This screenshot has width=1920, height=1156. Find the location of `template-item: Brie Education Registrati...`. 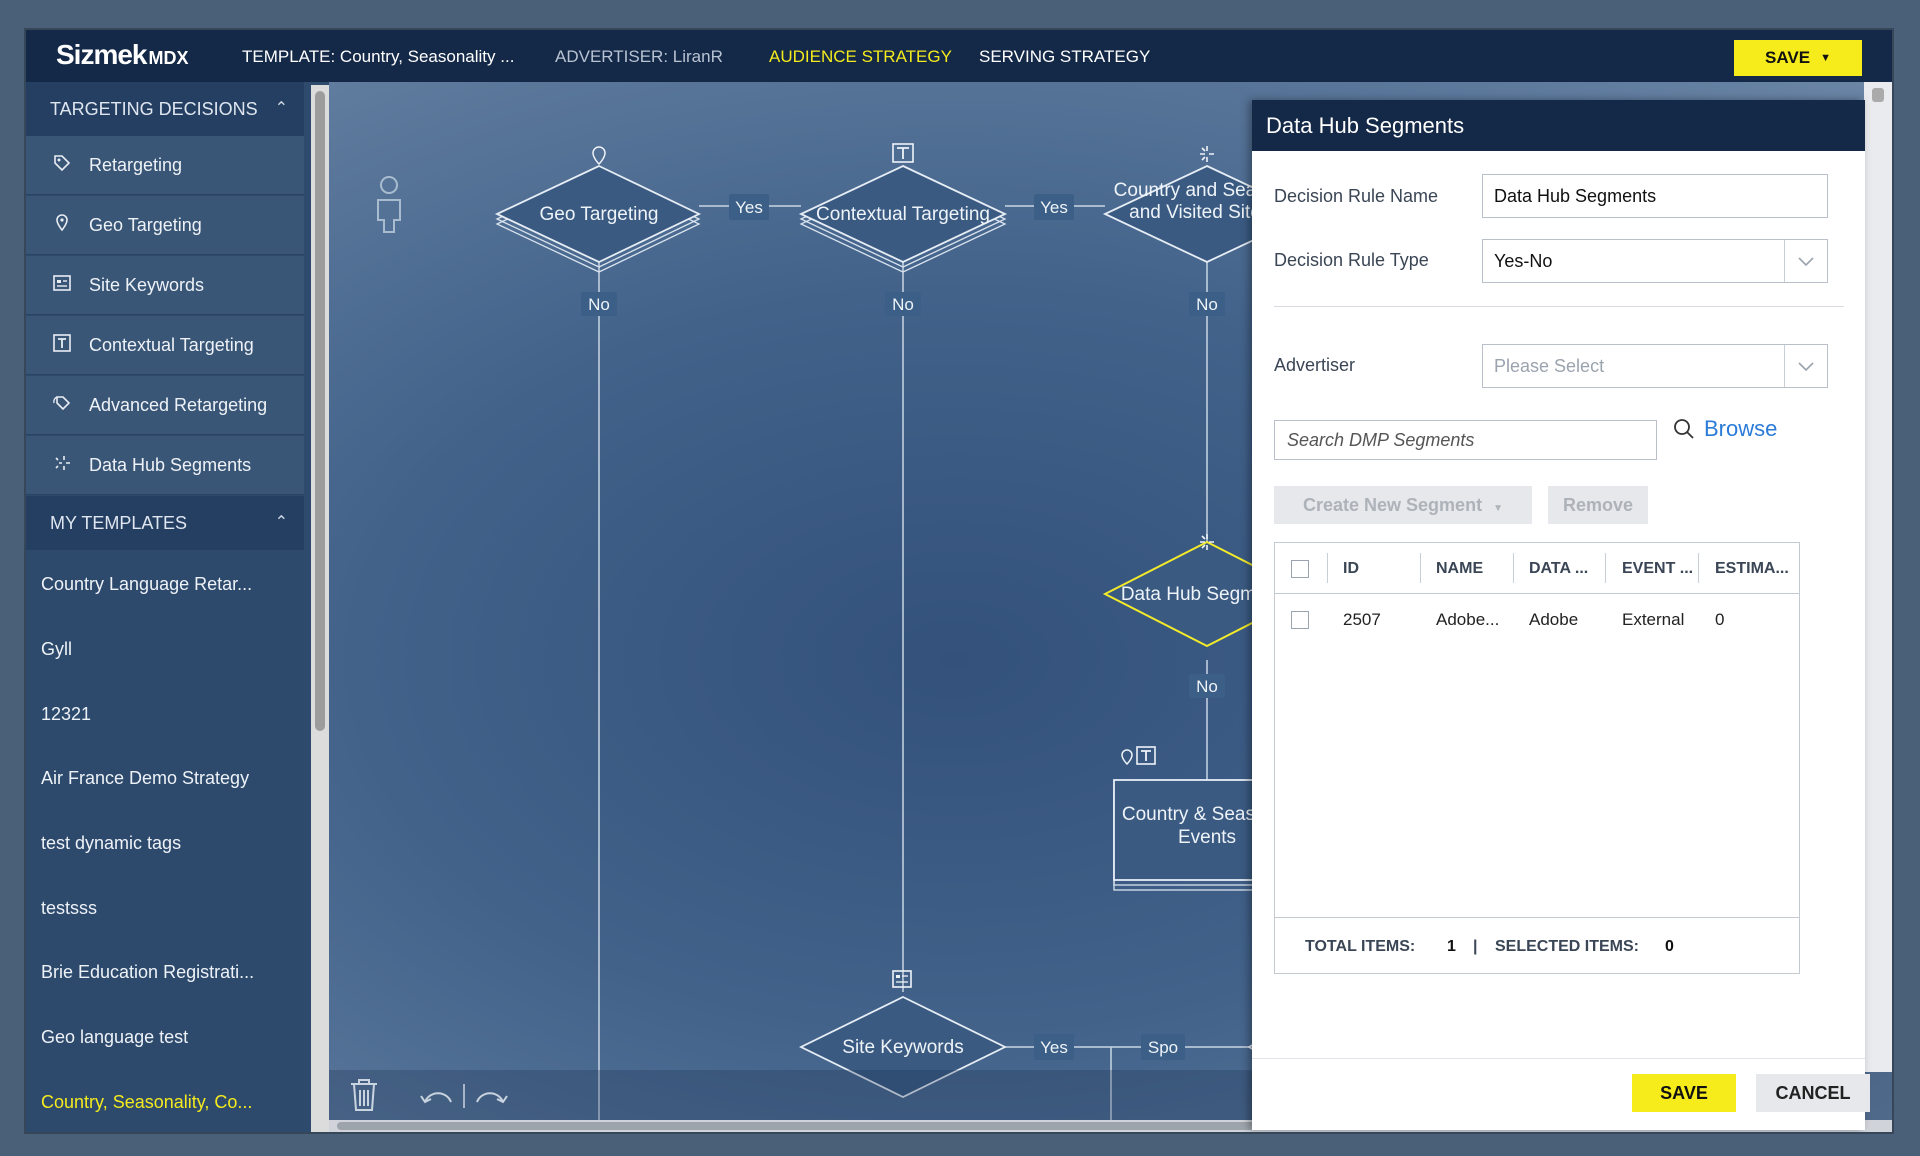

template-item: Brie Education Registrati... is located at coordinates (147, 972).